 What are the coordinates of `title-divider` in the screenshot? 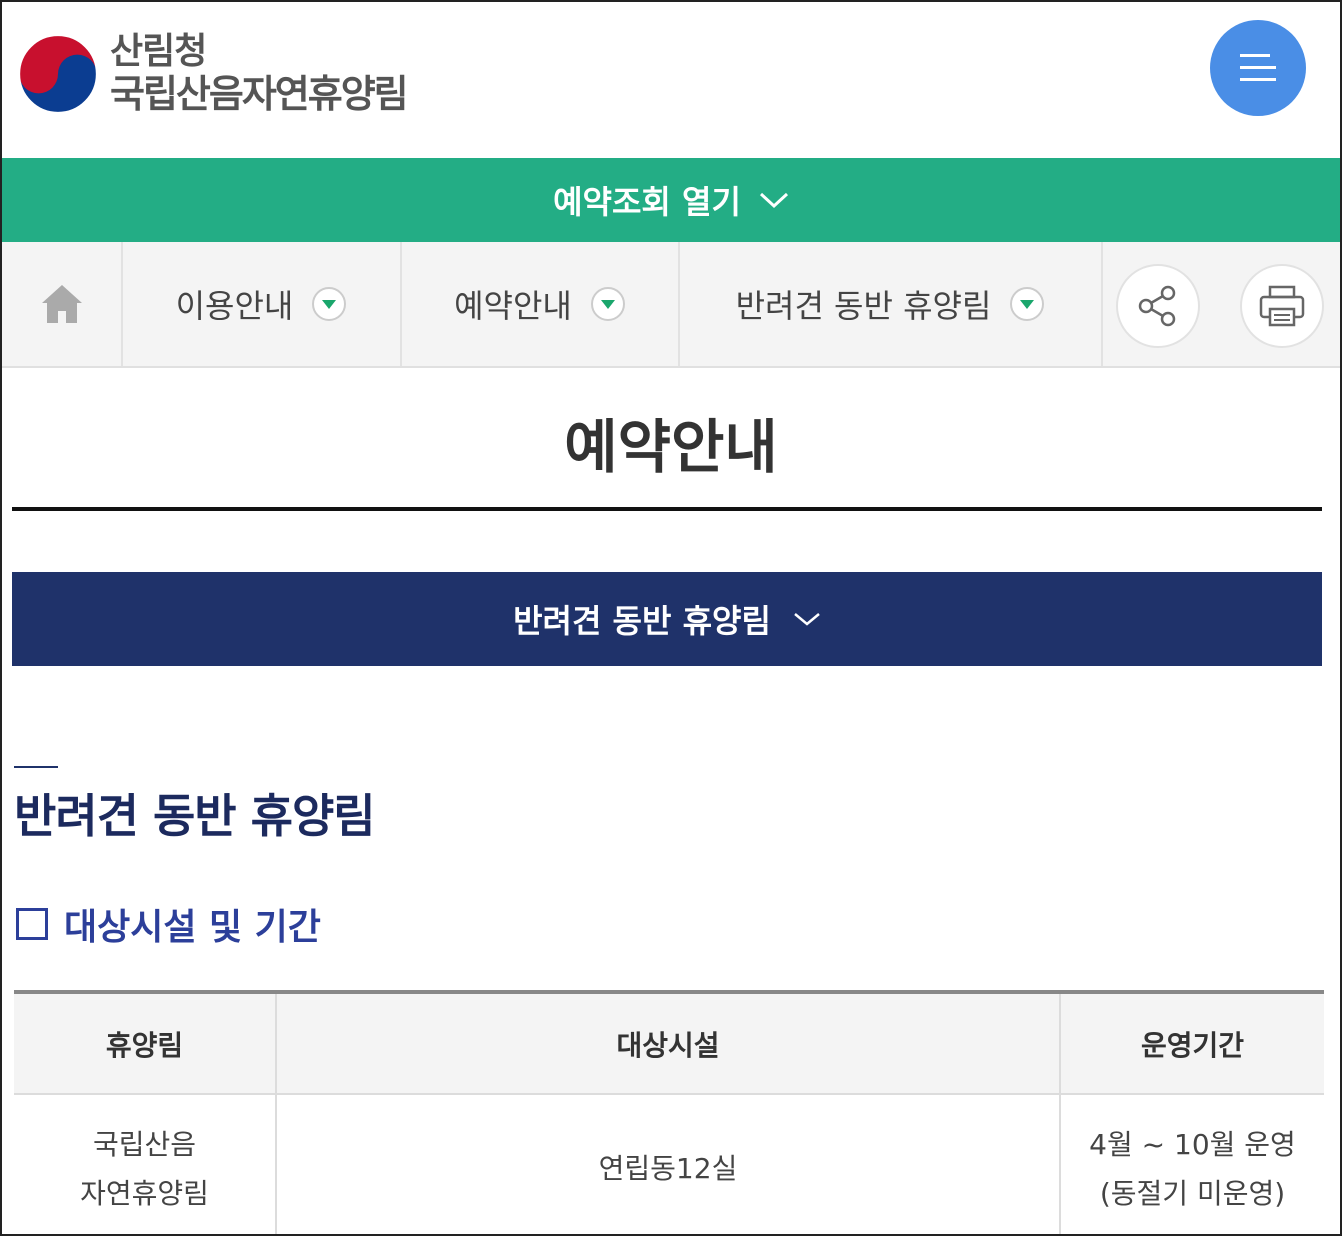 It's located at (667, 509).